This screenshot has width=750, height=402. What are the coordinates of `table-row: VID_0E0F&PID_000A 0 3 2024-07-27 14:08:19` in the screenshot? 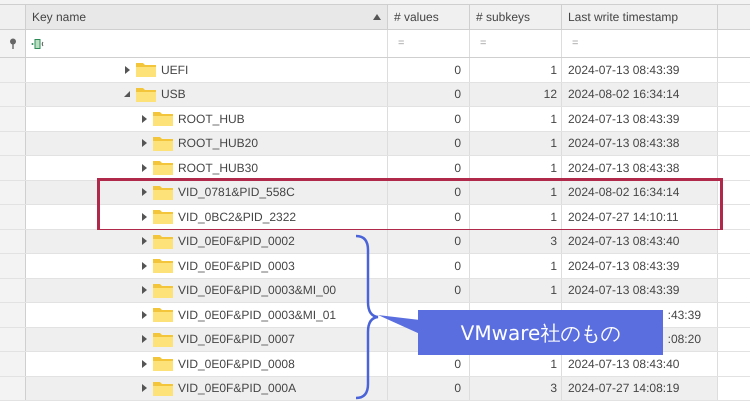 It's located at (375, 388).